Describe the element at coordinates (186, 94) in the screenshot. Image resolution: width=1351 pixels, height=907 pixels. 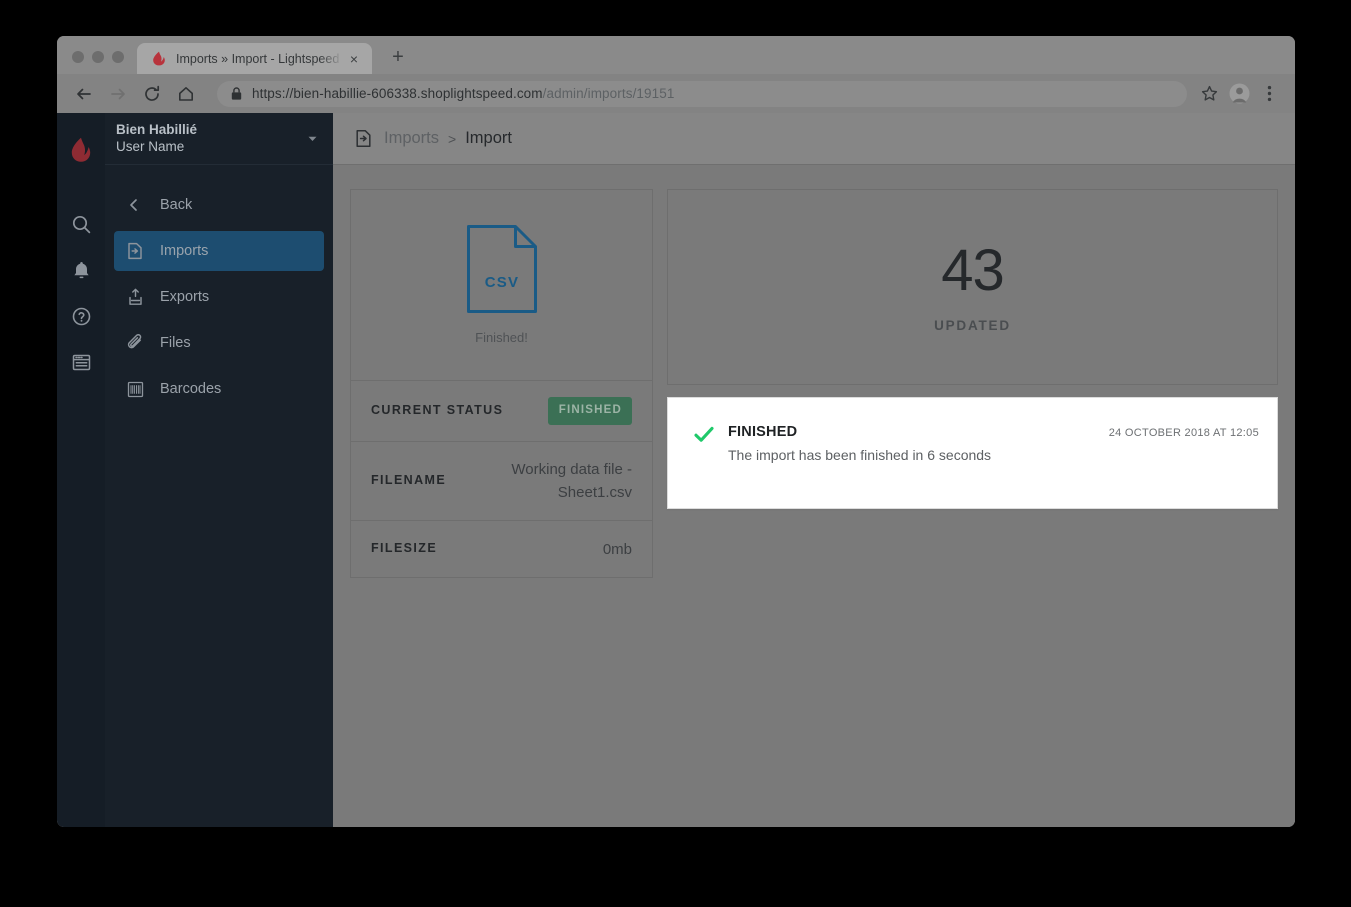
I see `home-icon` at that location.